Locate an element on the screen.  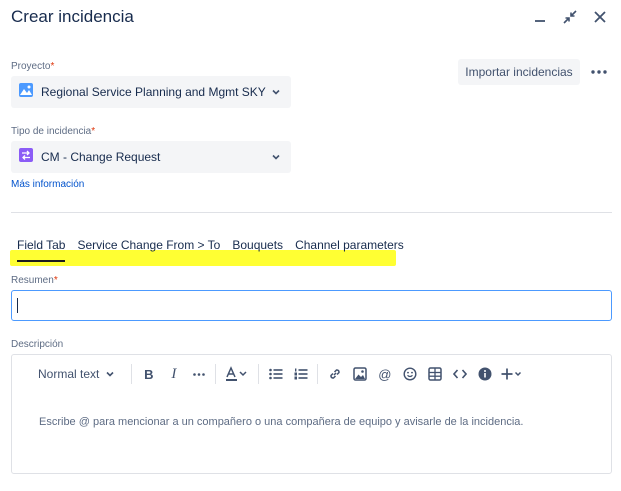
link-button is located at coordinates (334, 374).